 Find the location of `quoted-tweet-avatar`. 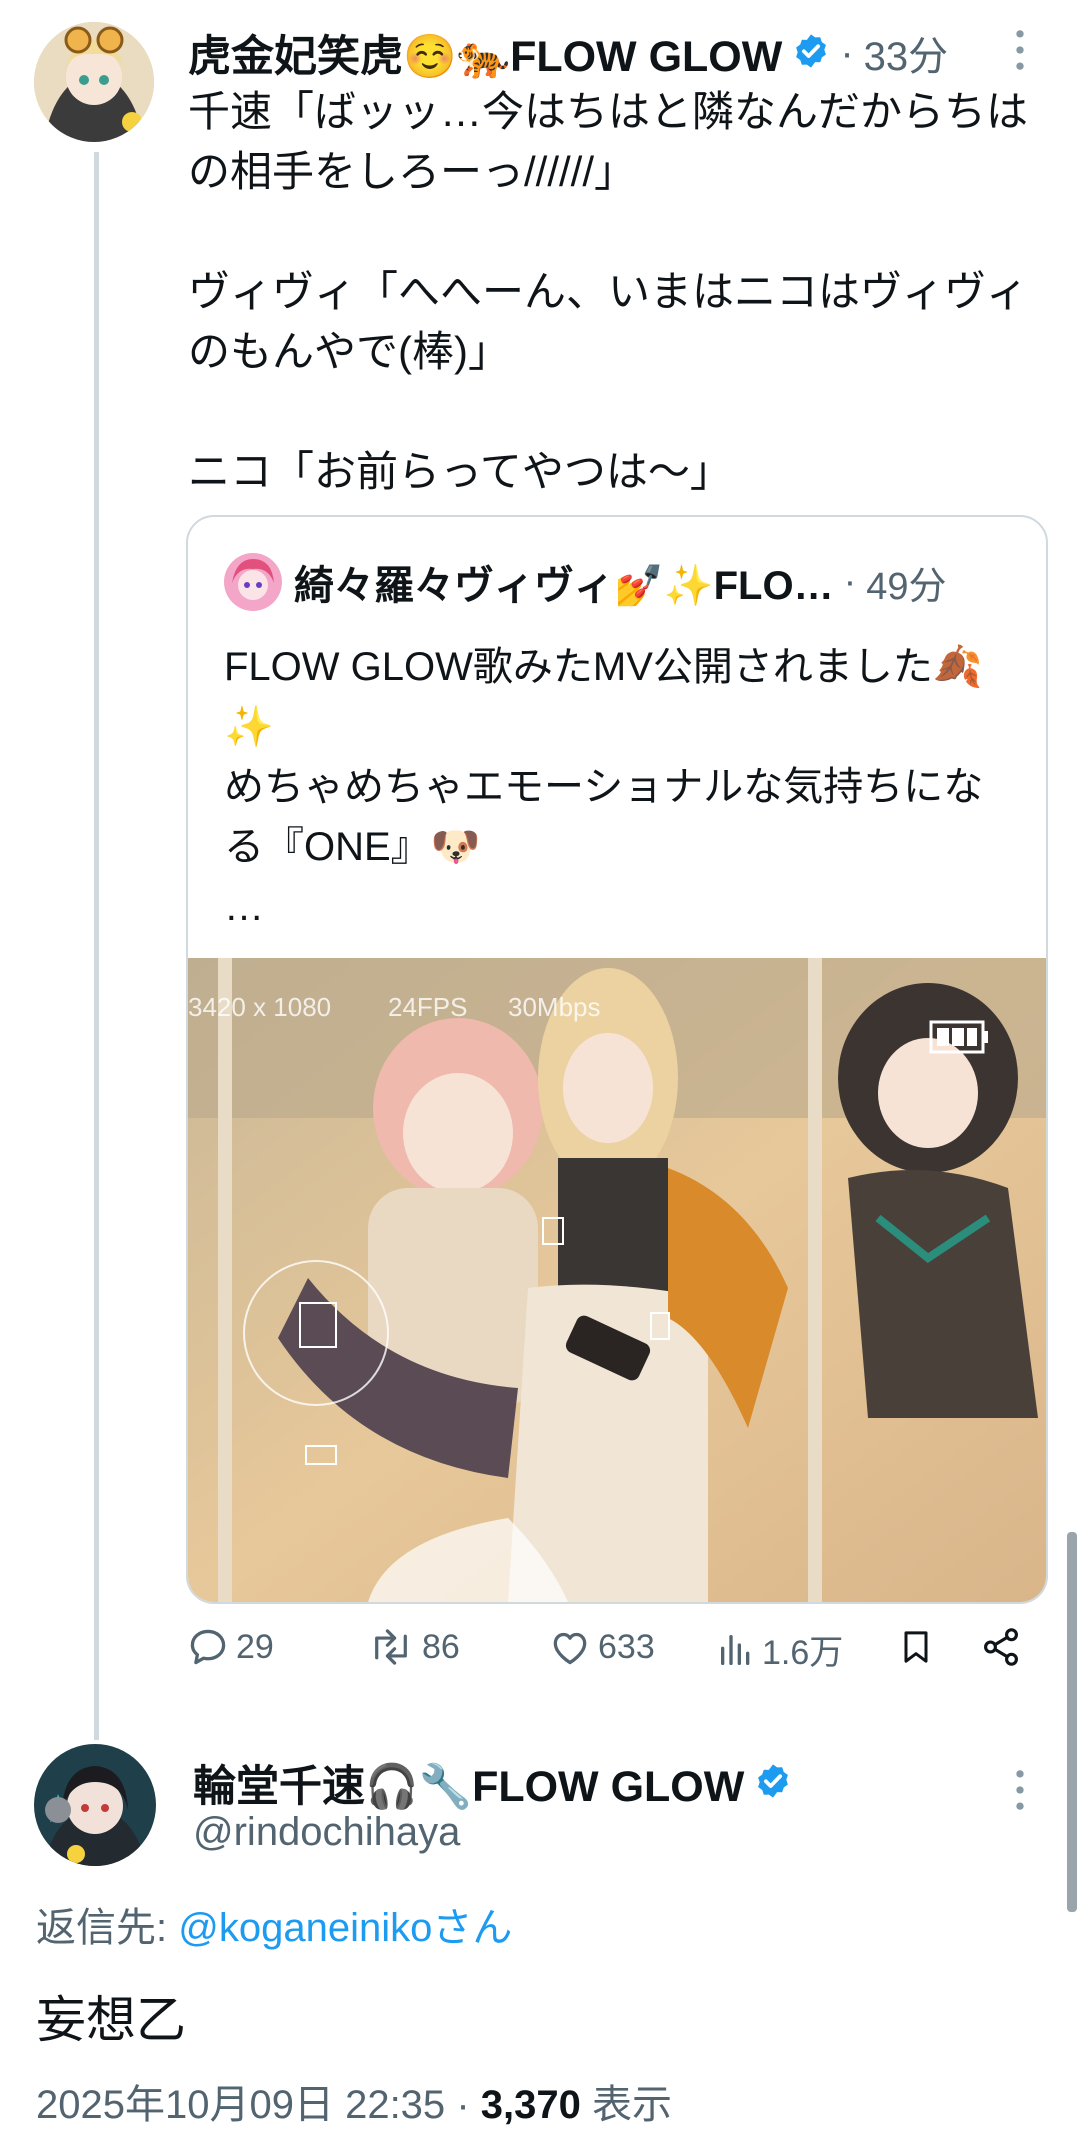

quoted-tweet-avatar is located at coordinates (253, 582).